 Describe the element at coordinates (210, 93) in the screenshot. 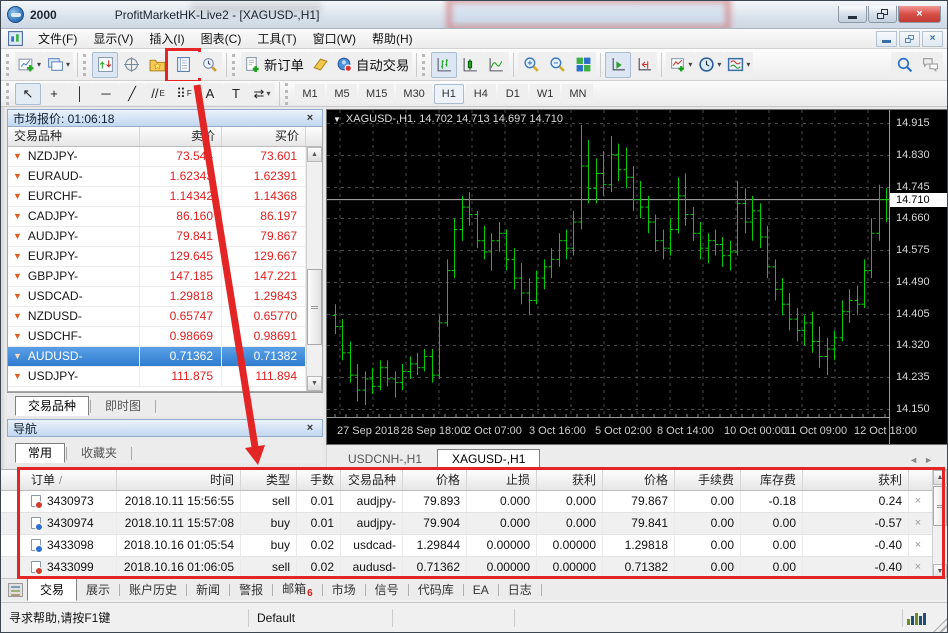

I see `text-tool: A` at that location.